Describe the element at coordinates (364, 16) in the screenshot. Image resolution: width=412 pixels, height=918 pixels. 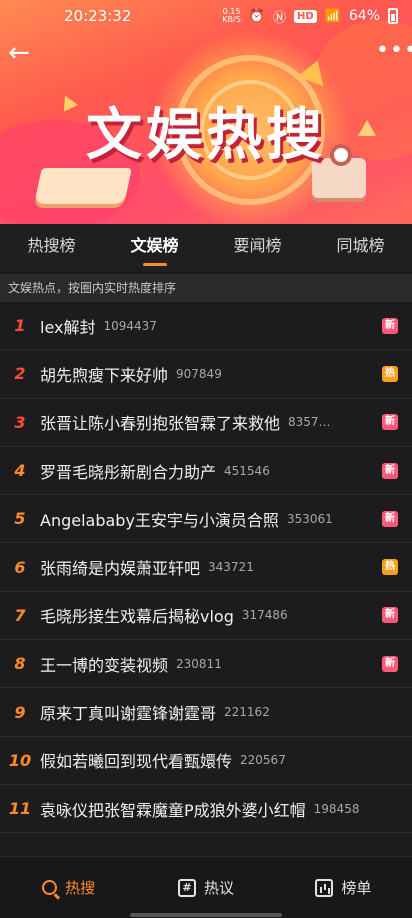
I see `battery-level: 64%` at that location.